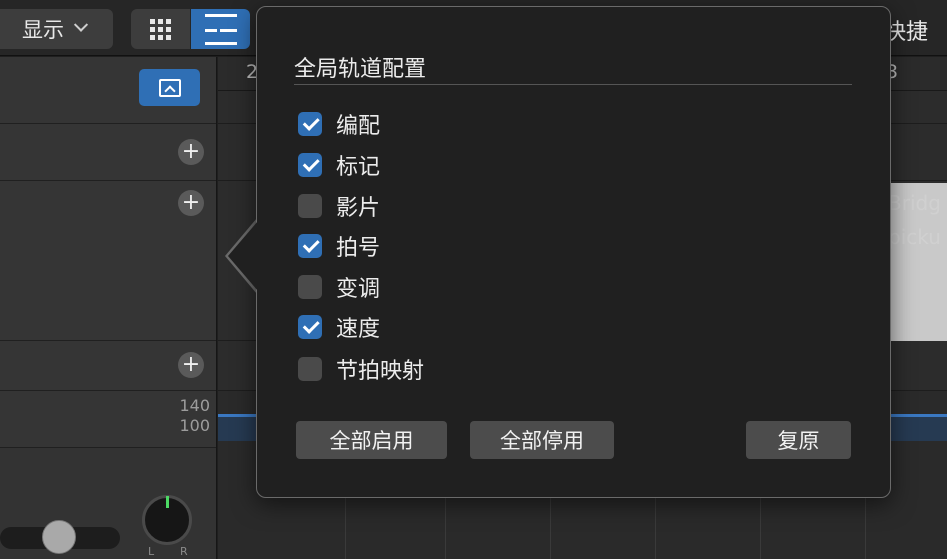  Describe the element at coordinates (167, 520) in the screenshot. I see `pan-knob` at that location.